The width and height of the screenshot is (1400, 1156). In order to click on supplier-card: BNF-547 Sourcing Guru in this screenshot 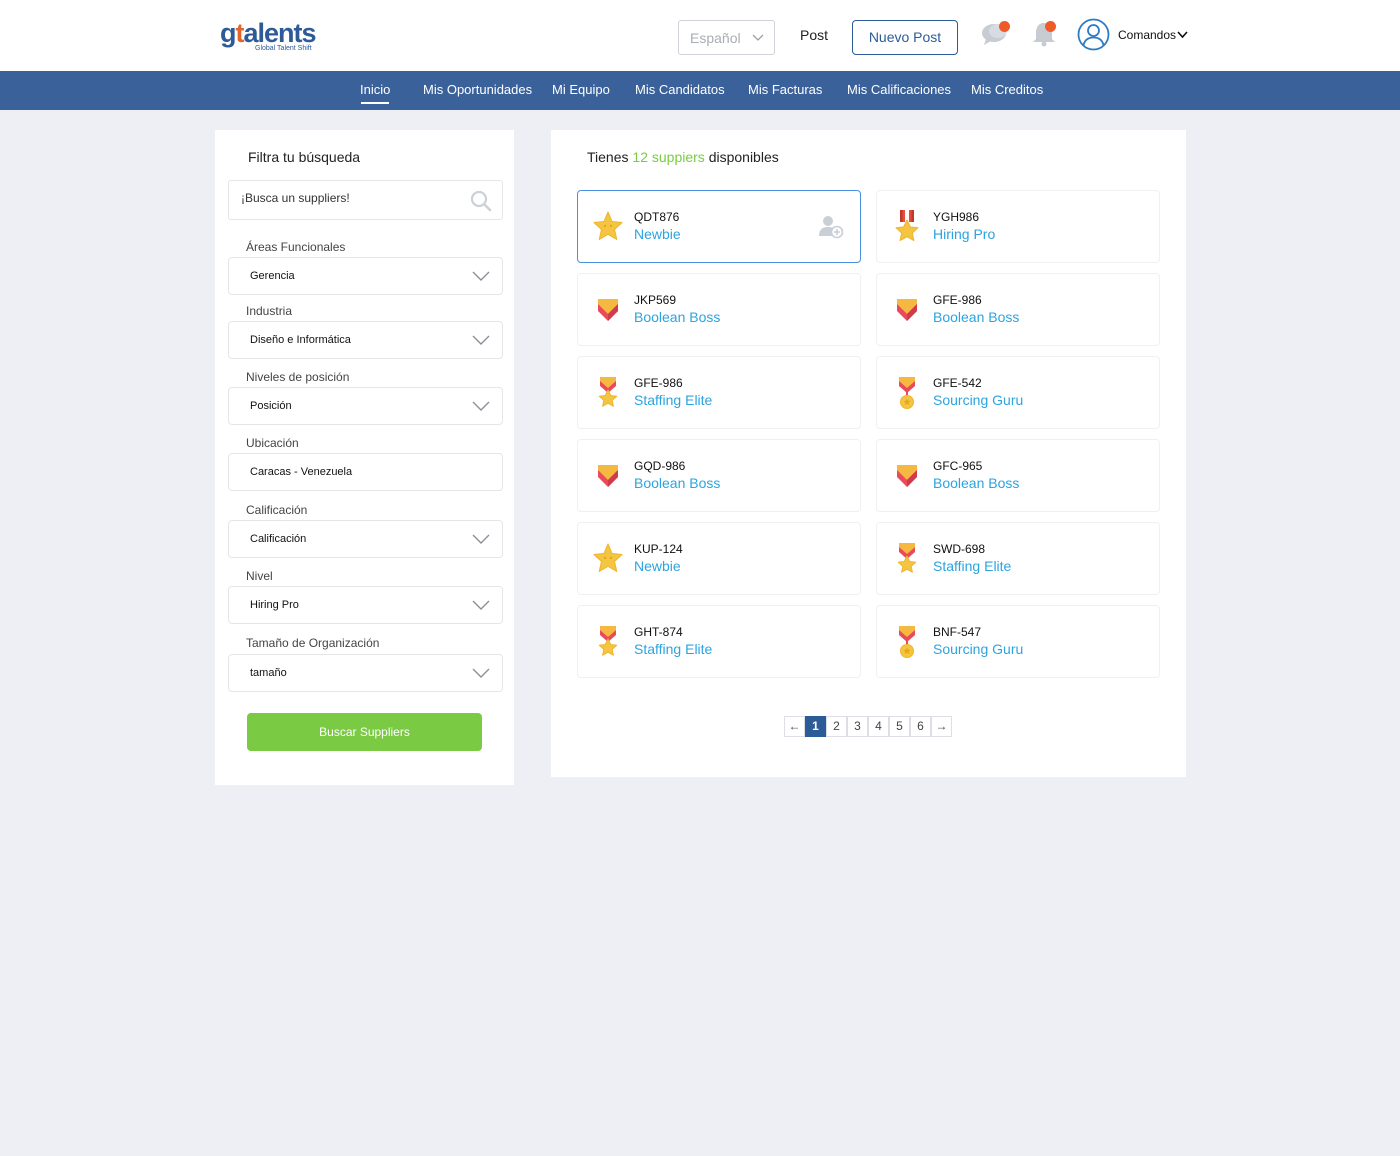, I will do `click(1018, 641)`.